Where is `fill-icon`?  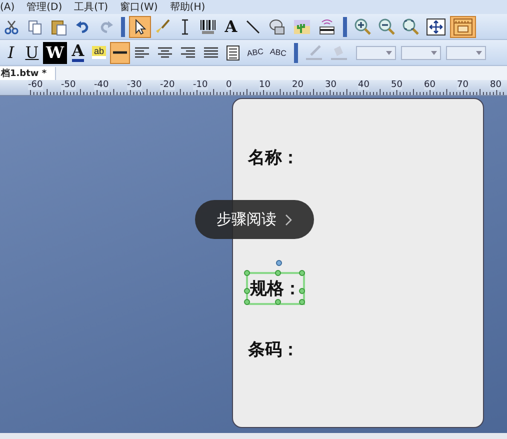
fill-icon is located at coordinates (339, 52).